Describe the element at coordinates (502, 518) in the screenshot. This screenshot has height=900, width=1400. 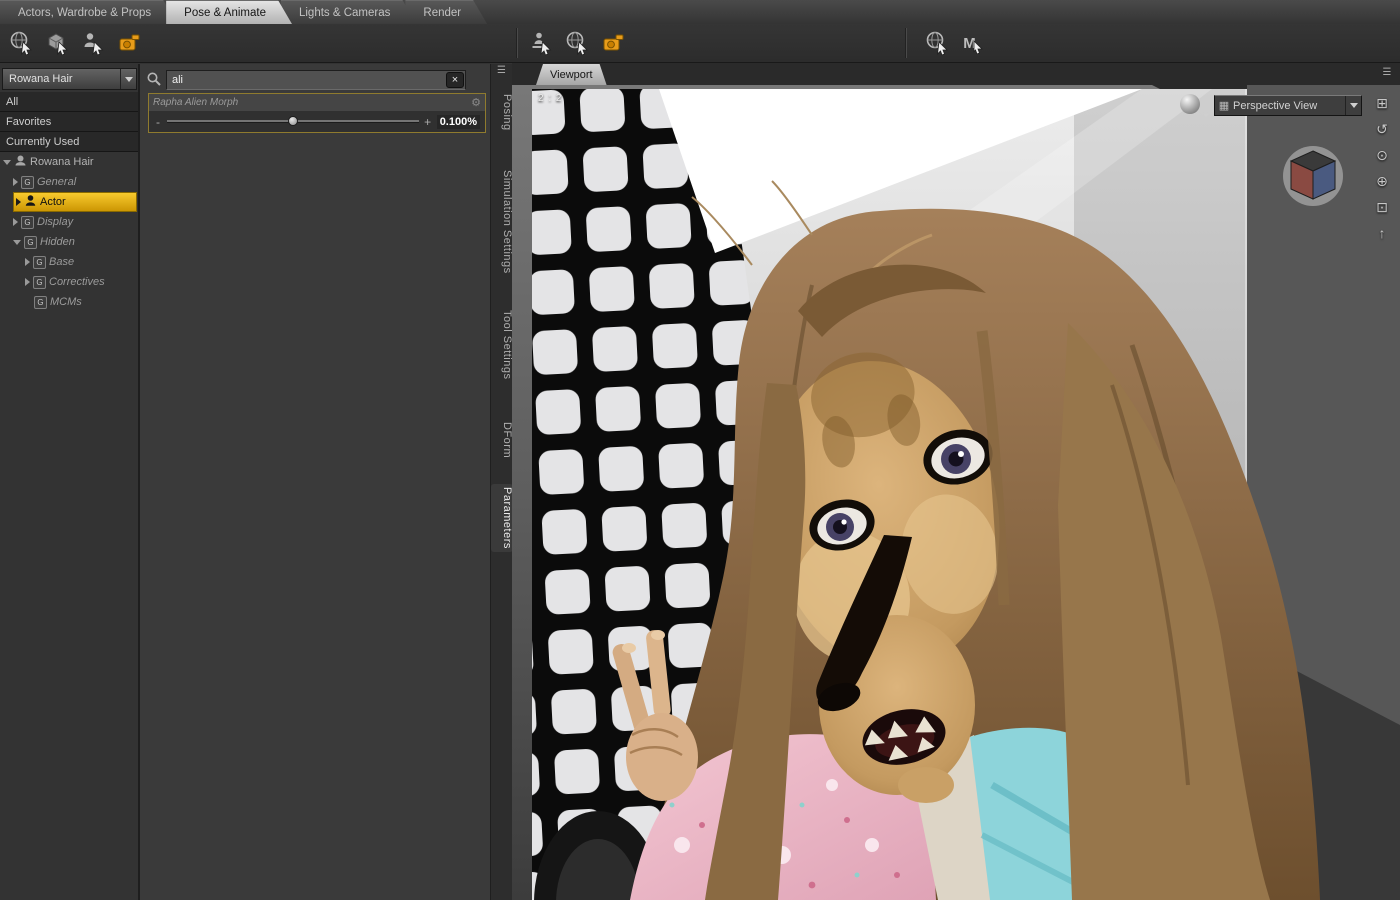
I see `tab-parameters: Parameters` at that location.